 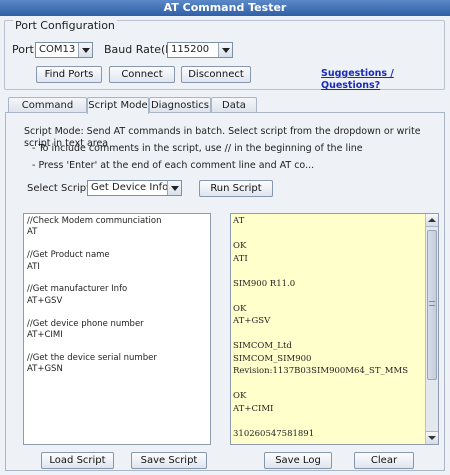 What do you see at coordinates (23, 49) in the screenshot?
I see `port-label: Port` at bounding box center [23, 49].